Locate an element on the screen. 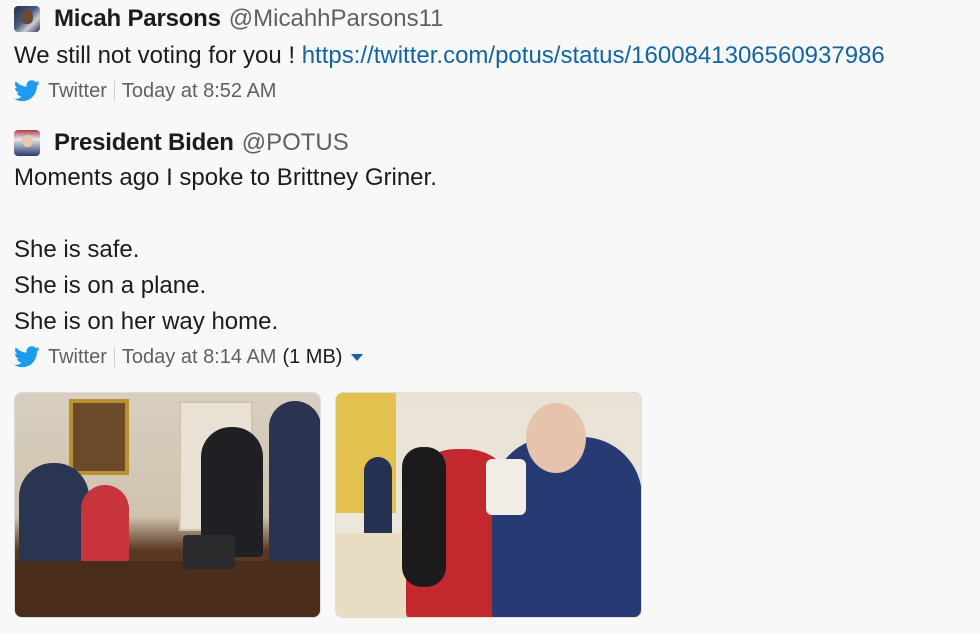 Image resolution: width=980 pixels, height=634 pixels. hair is located at coordinates (424, 517).